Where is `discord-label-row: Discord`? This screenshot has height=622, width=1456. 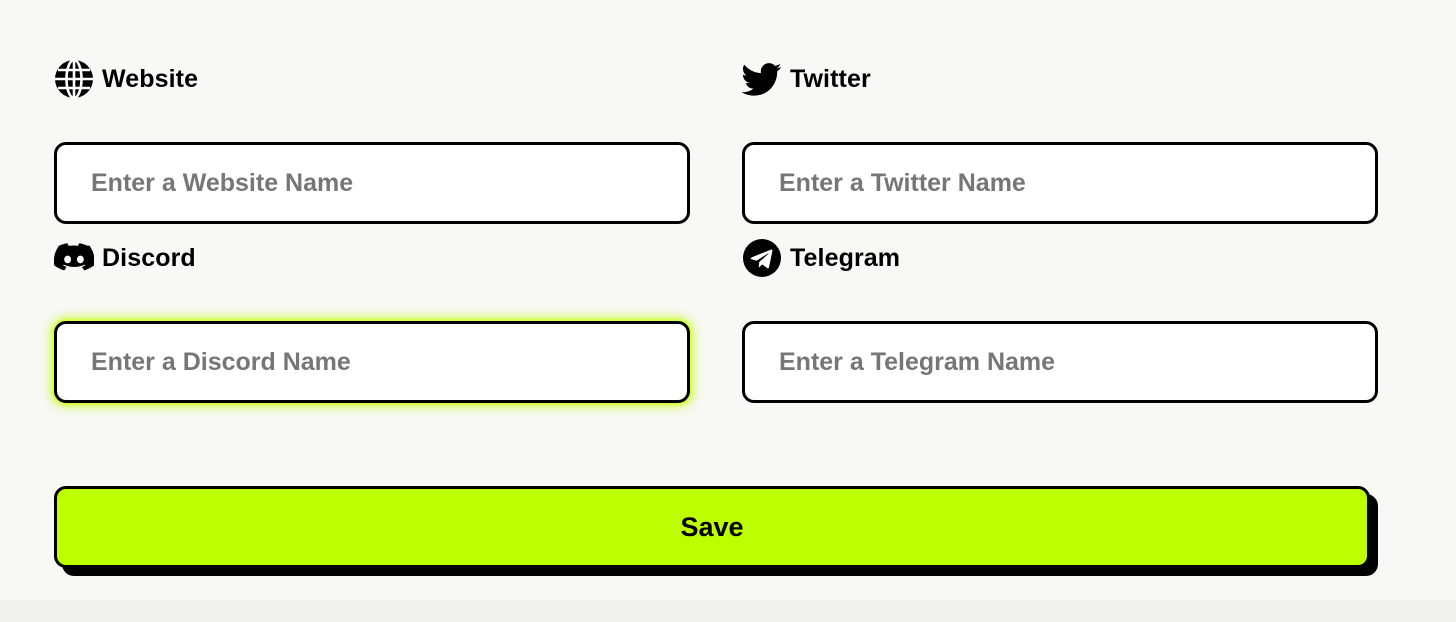
discord-label-row: Discord is located at coordinates (372, 258).